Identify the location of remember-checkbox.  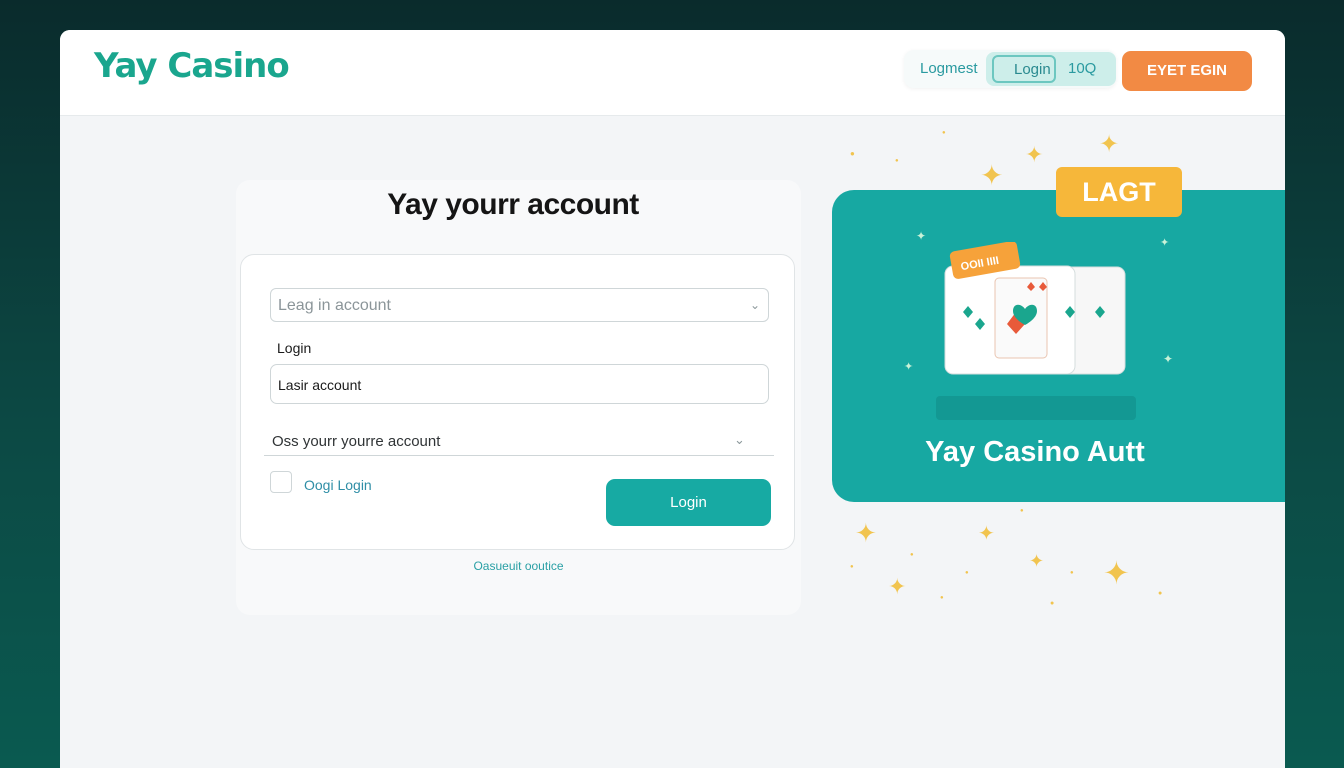
(281, 482).